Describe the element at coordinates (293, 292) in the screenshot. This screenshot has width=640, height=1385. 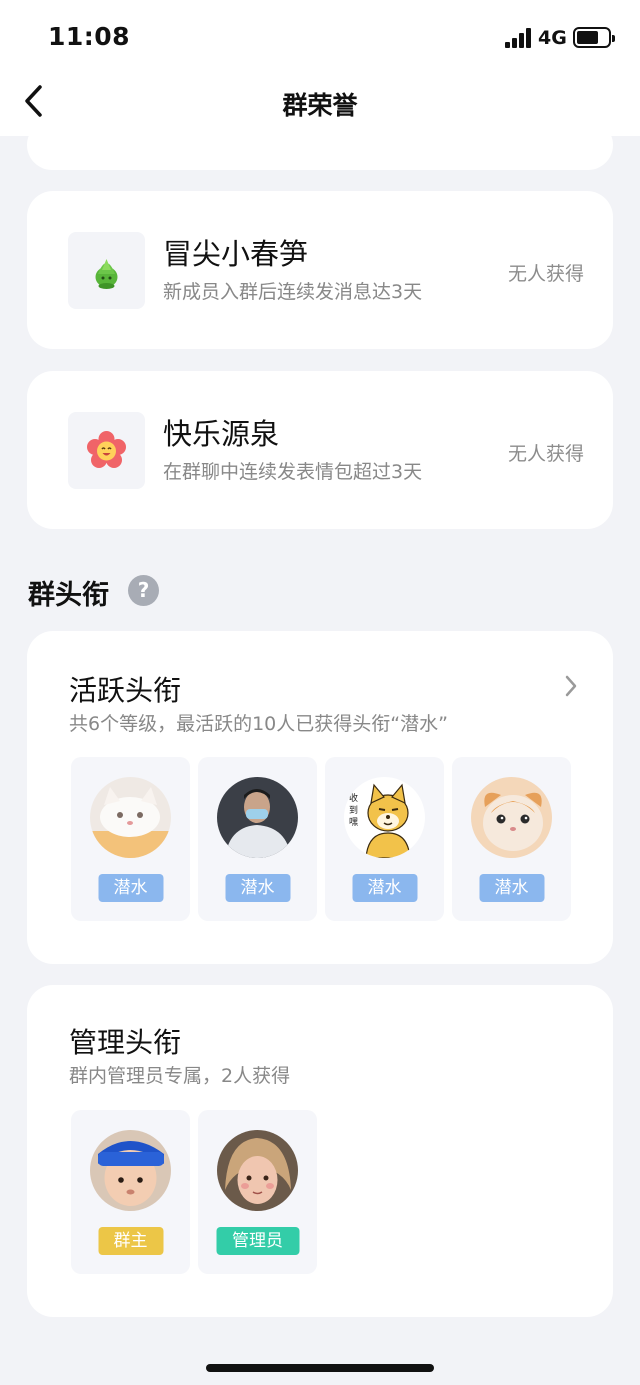
I see `honor-description: 新成员入群后连续发消息达3天` at that location.